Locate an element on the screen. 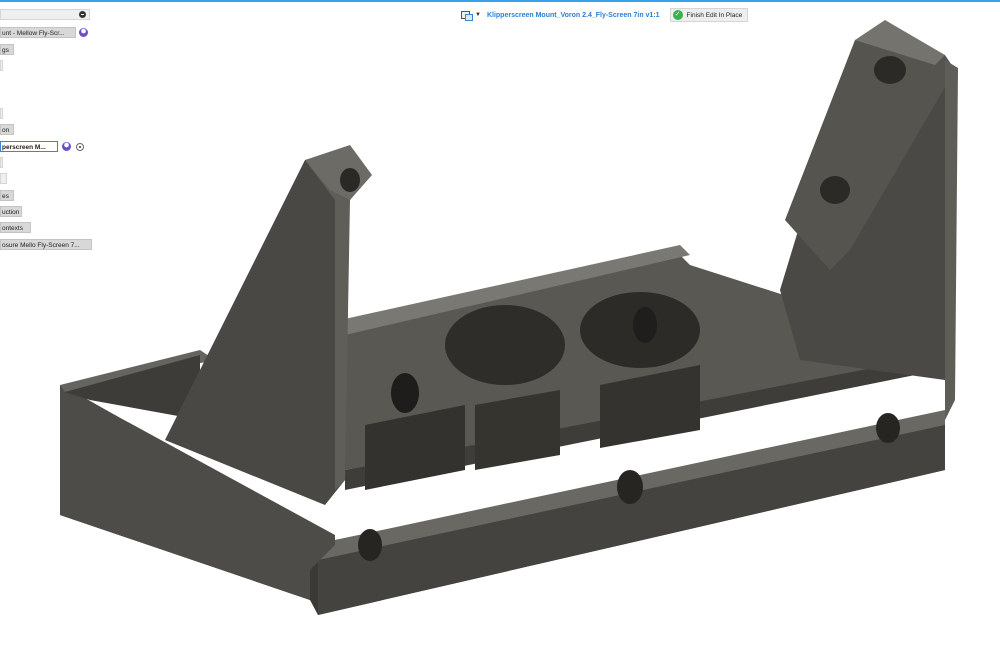 This screenshot has width=1000, height=668. bracket-right-side is located at coordinates (951, 240).